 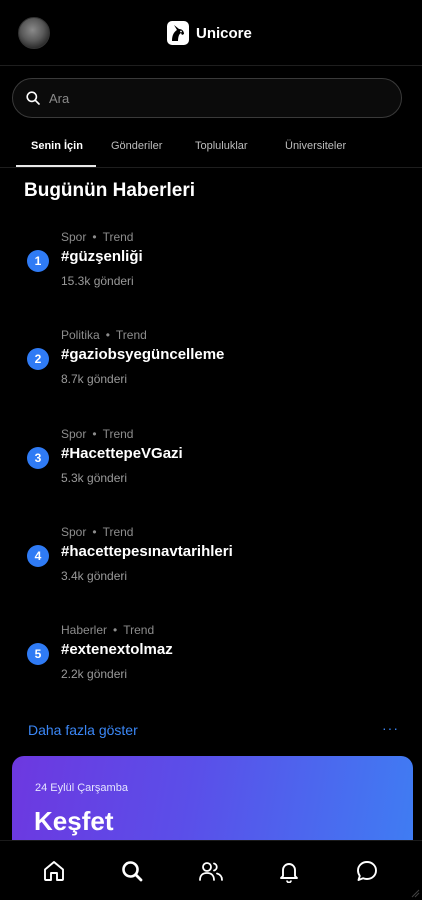 What do you see at coordinates (136, 146) in the screenshot?
I see `tab-gonderiler: Gönderiler` at bounding box center [136, 146].